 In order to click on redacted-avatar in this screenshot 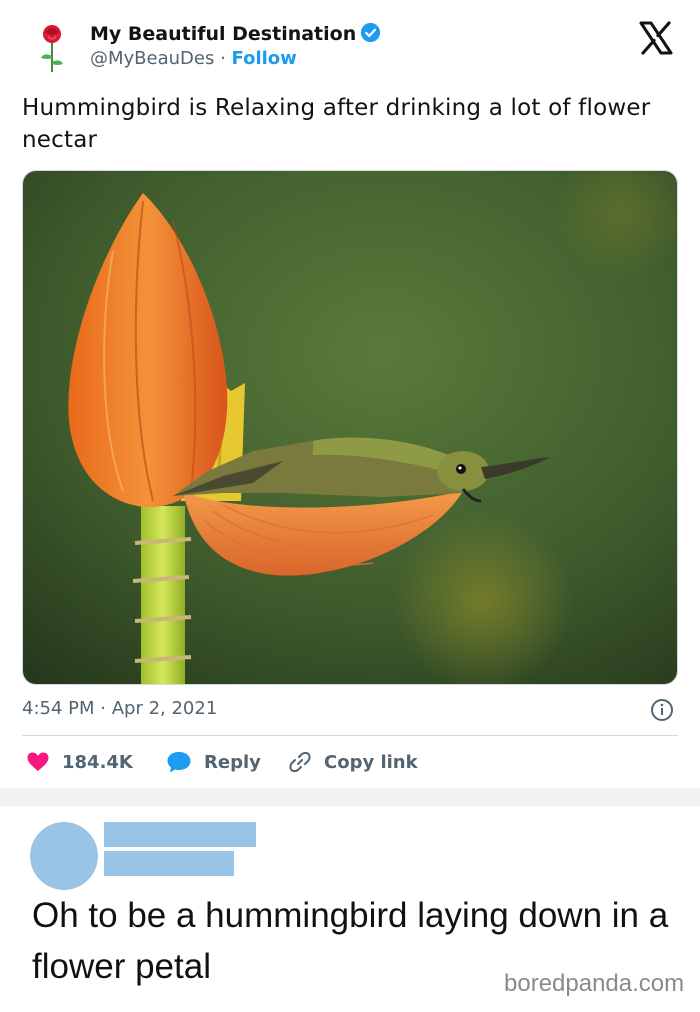, I will do `click(64, 856)`.